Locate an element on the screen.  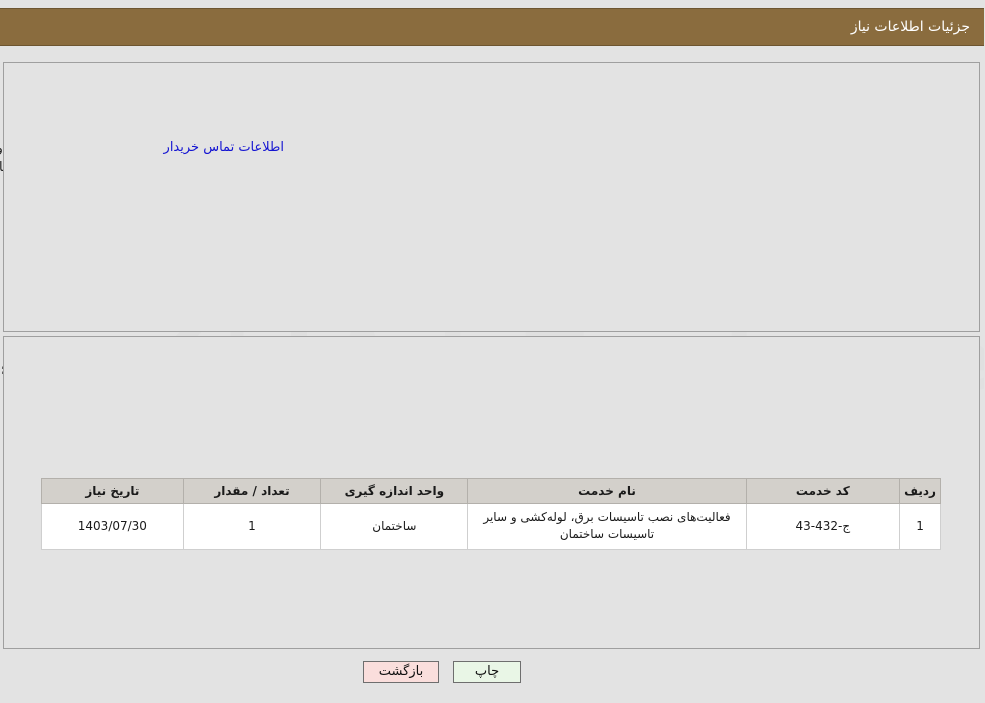
cell-need-date: 1403/07/30 is located at coordinates (113, 526).